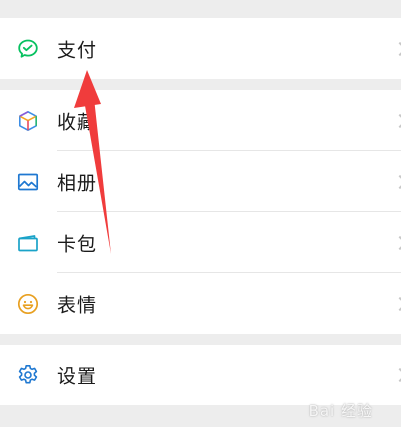  I want to click on card-wallet-icon, so click(28, 243).